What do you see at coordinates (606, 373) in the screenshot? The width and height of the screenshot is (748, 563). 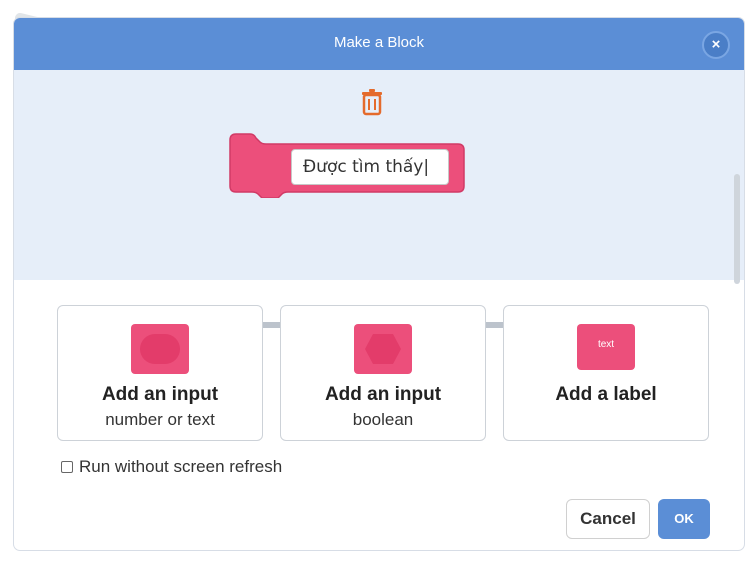 I see `add-label-button: text Add a label` at bounding box center [606, 373].